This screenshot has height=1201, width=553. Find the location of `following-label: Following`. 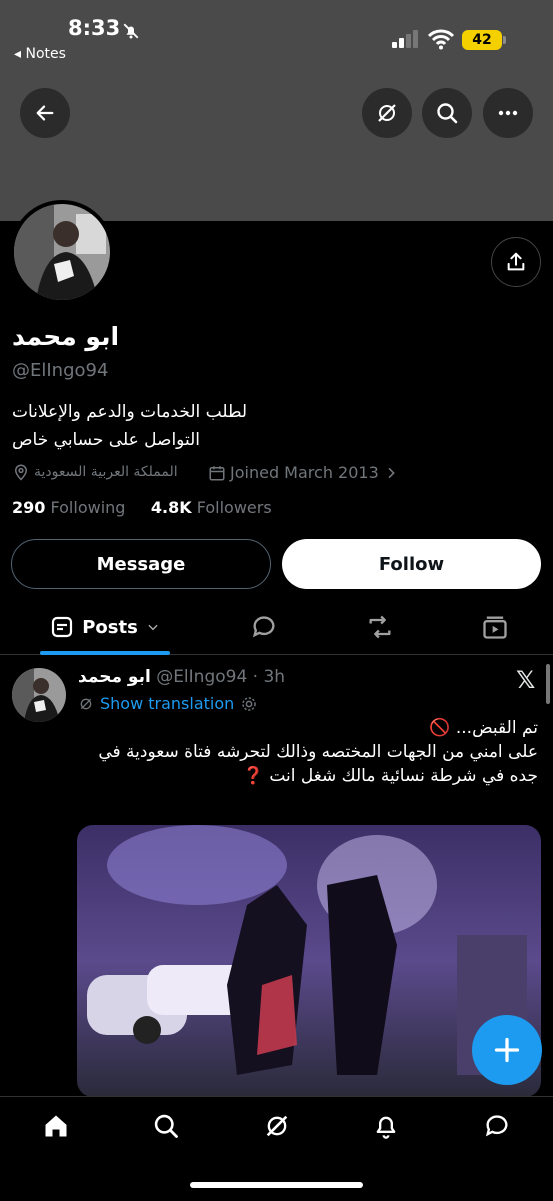

following-label: Following is located at coordinates (88, 507).